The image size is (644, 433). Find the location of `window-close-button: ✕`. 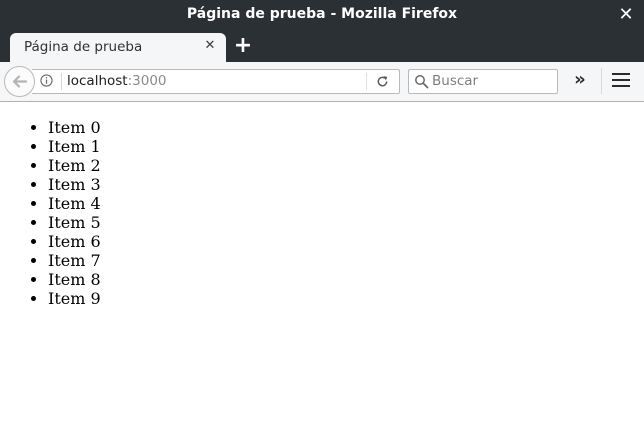

window-close-button: ✕ is located at coordinates (626, 15).